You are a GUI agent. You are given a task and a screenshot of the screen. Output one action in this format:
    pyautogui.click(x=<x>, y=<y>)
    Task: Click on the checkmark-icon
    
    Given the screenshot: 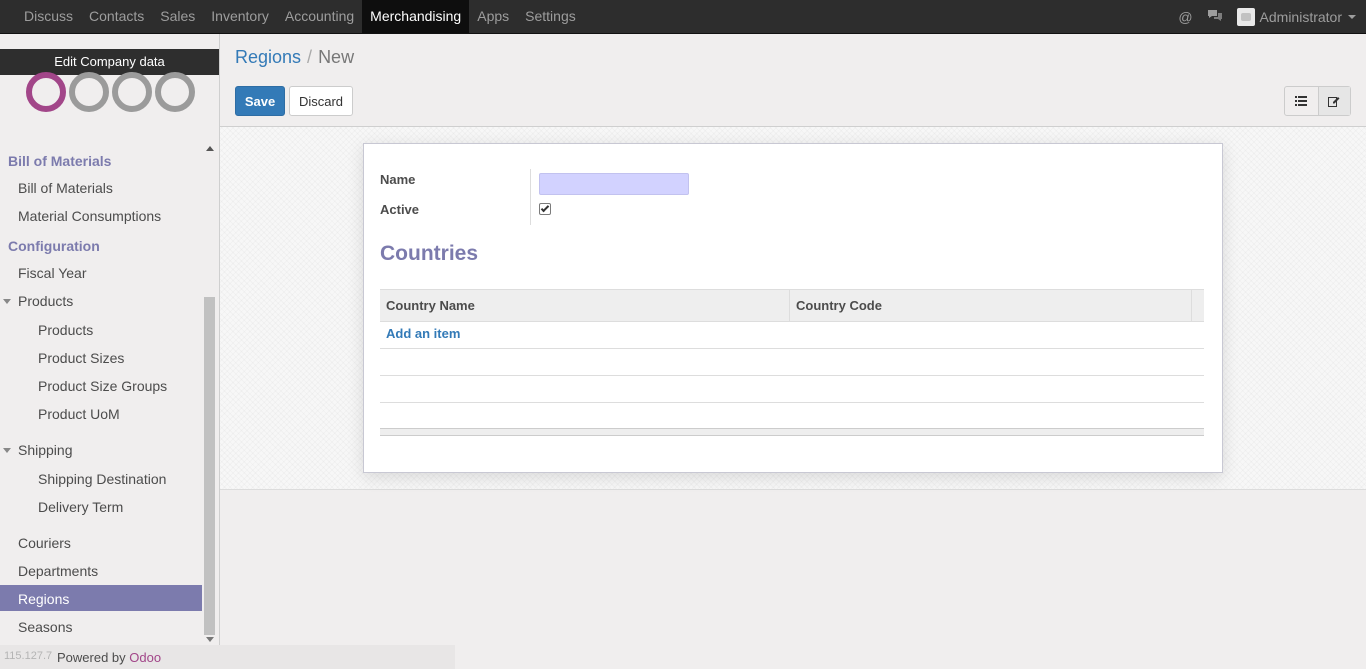 What is the action you would take?
    pyautogui.click(x=545, y=208)
    